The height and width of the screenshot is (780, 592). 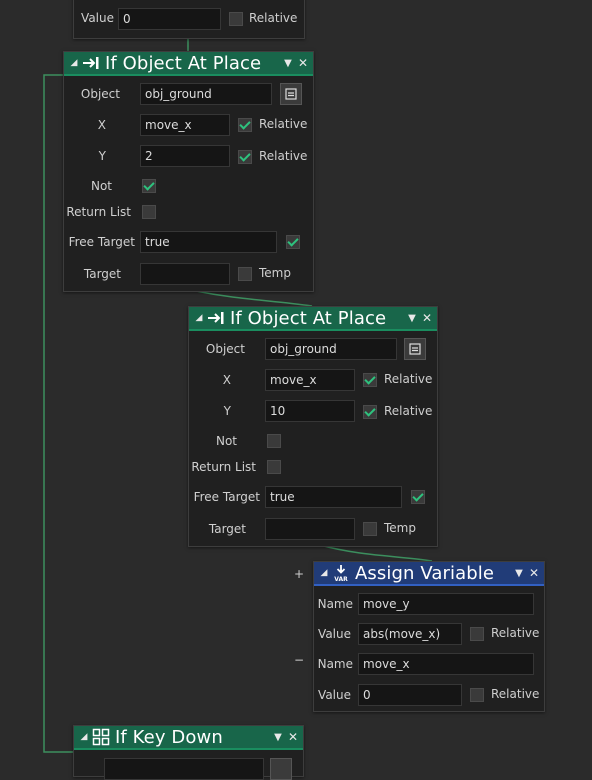 What do you see at coordinates (341, 573) in the screenshot?
I see `var-download-icon: VAR` at bounding box center [341, 573].